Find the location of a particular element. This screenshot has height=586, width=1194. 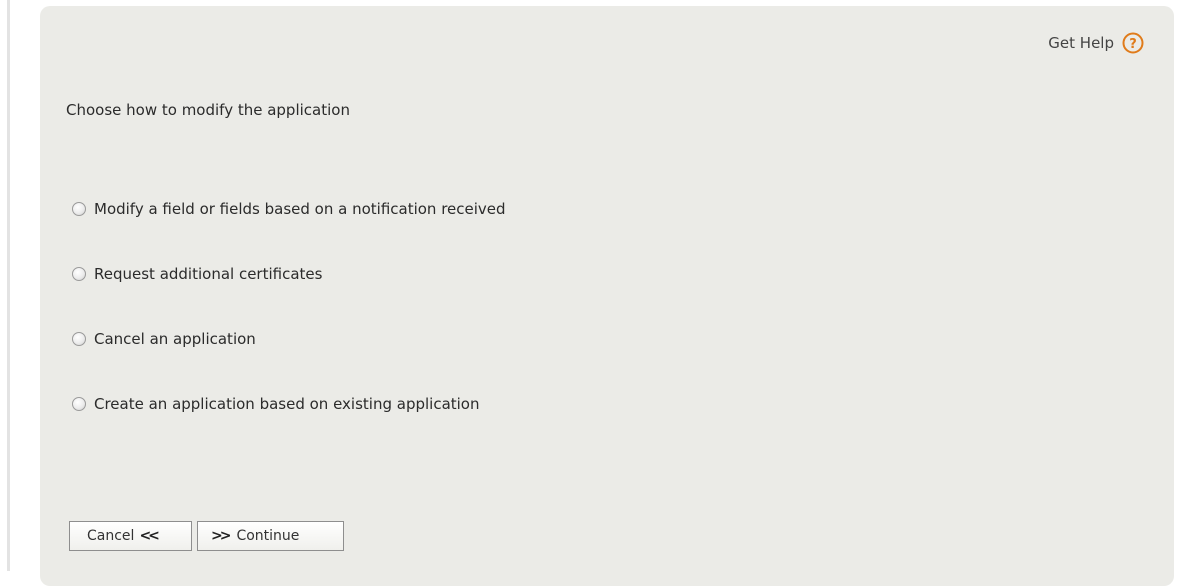

option-request-certificates: Request additional certificates is located at coordinates (289, 274).